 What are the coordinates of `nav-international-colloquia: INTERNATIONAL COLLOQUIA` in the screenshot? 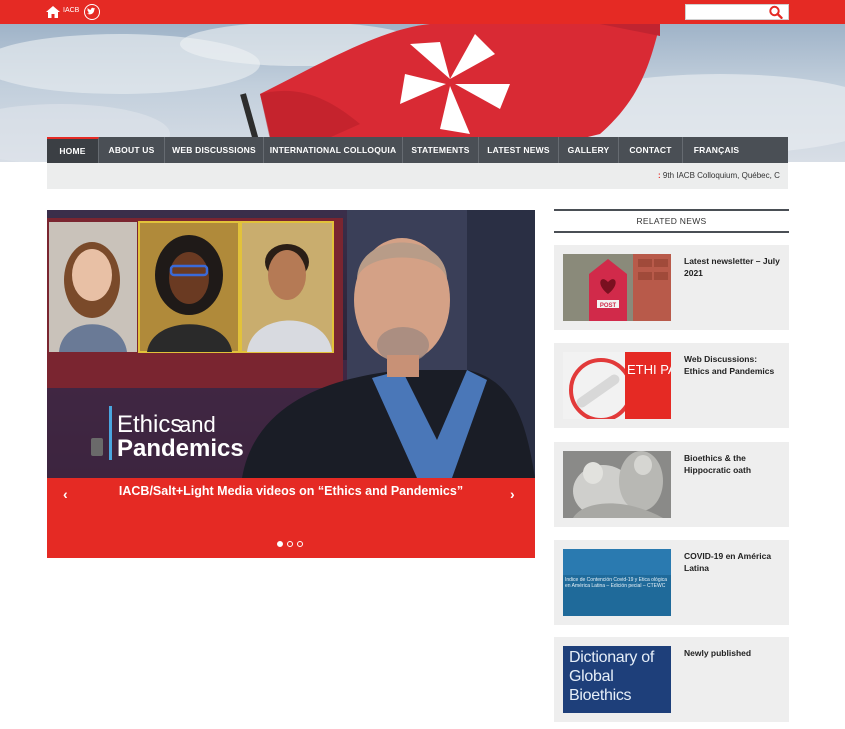 It's located at (333, 150).